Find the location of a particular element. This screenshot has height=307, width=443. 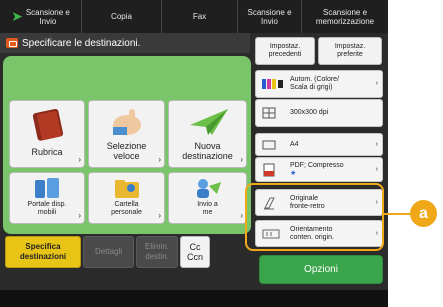

callout-highlight-box is located at coordinates (314, 217).